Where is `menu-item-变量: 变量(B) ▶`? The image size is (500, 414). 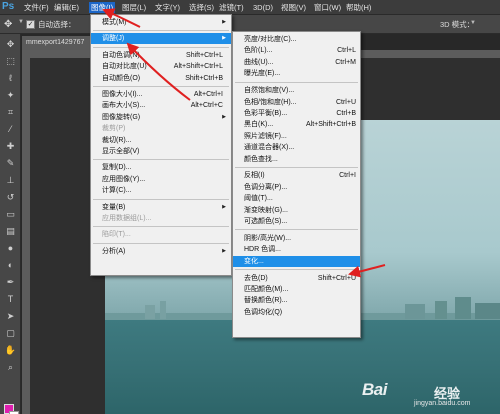
menu-item-变量: 变量(B) ▶ is located at coordinates (161, 207).